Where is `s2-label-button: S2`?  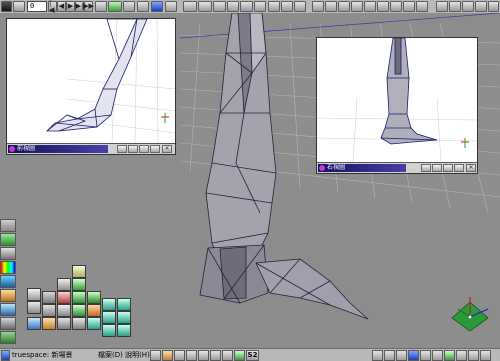
s2-label-button: S2 is located at coordinates (252, 355).